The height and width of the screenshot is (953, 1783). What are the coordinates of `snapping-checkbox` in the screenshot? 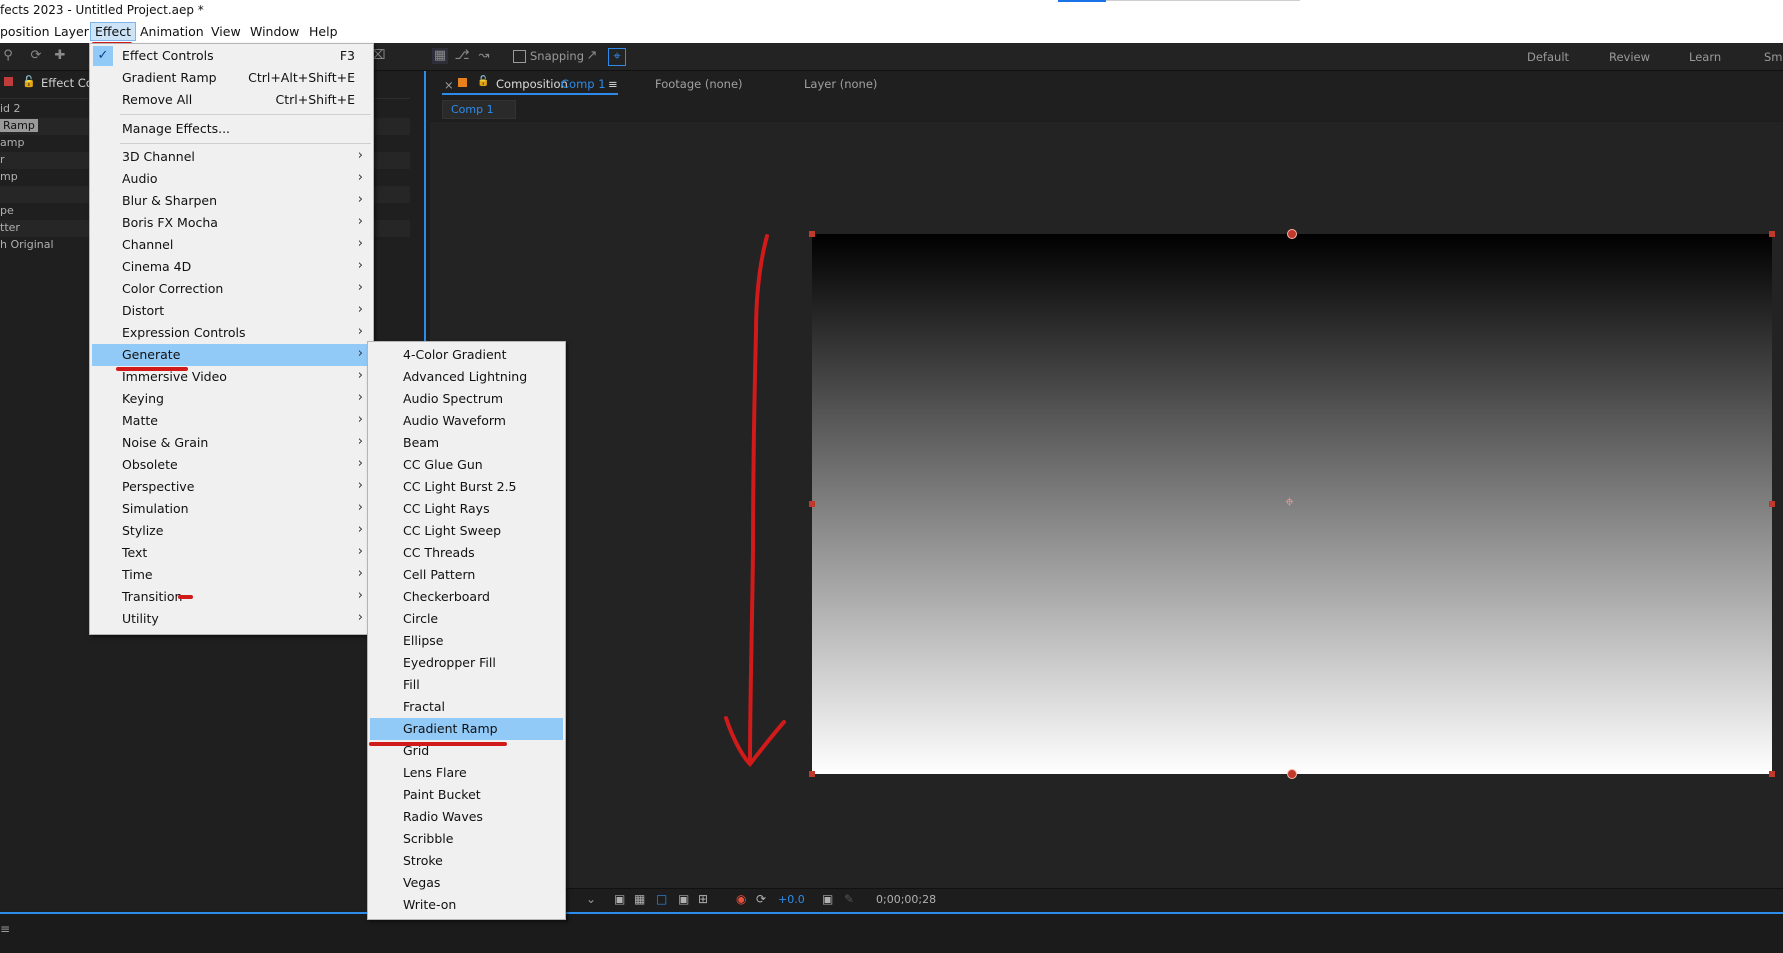 It's located at (519, 56).